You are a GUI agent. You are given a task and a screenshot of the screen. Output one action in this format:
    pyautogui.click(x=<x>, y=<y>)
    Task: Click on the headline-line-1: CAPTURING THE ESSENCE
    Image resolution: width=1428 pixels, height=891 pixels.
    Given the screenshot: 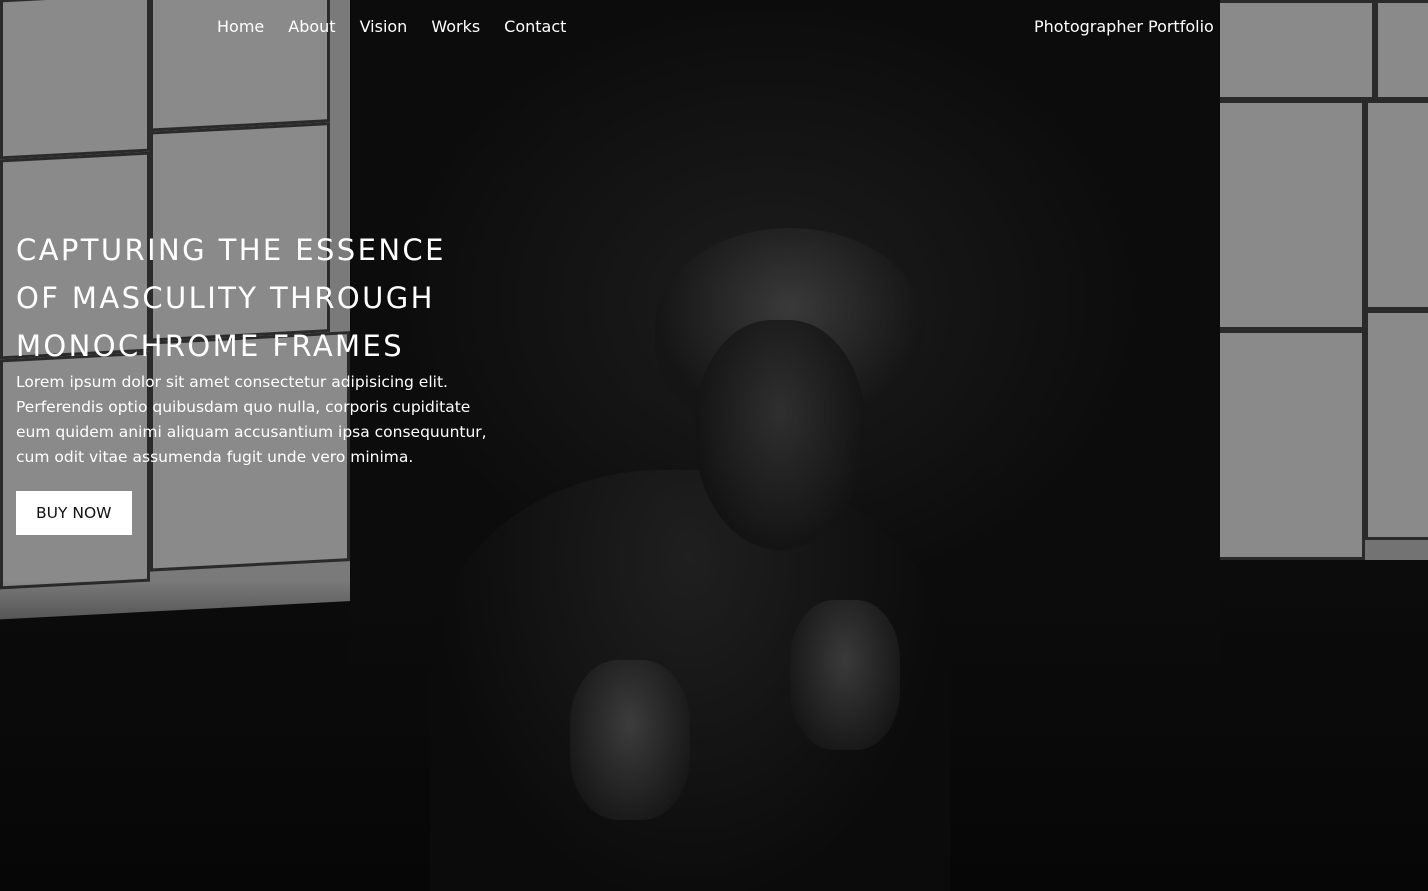 What is the action you would take?
    pyautogui.click(x=231, y=250)
    